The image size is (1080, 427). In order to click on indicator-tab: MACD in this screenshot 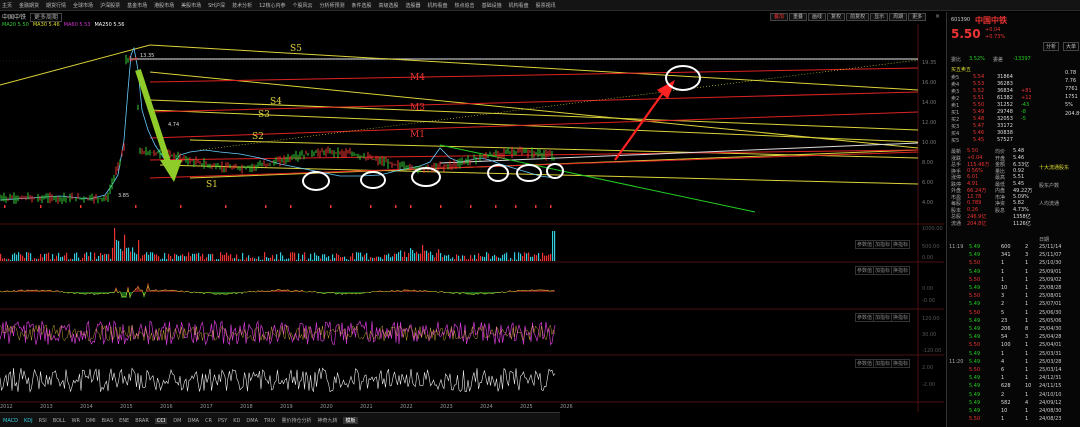, I will do `click(10, 421)`.